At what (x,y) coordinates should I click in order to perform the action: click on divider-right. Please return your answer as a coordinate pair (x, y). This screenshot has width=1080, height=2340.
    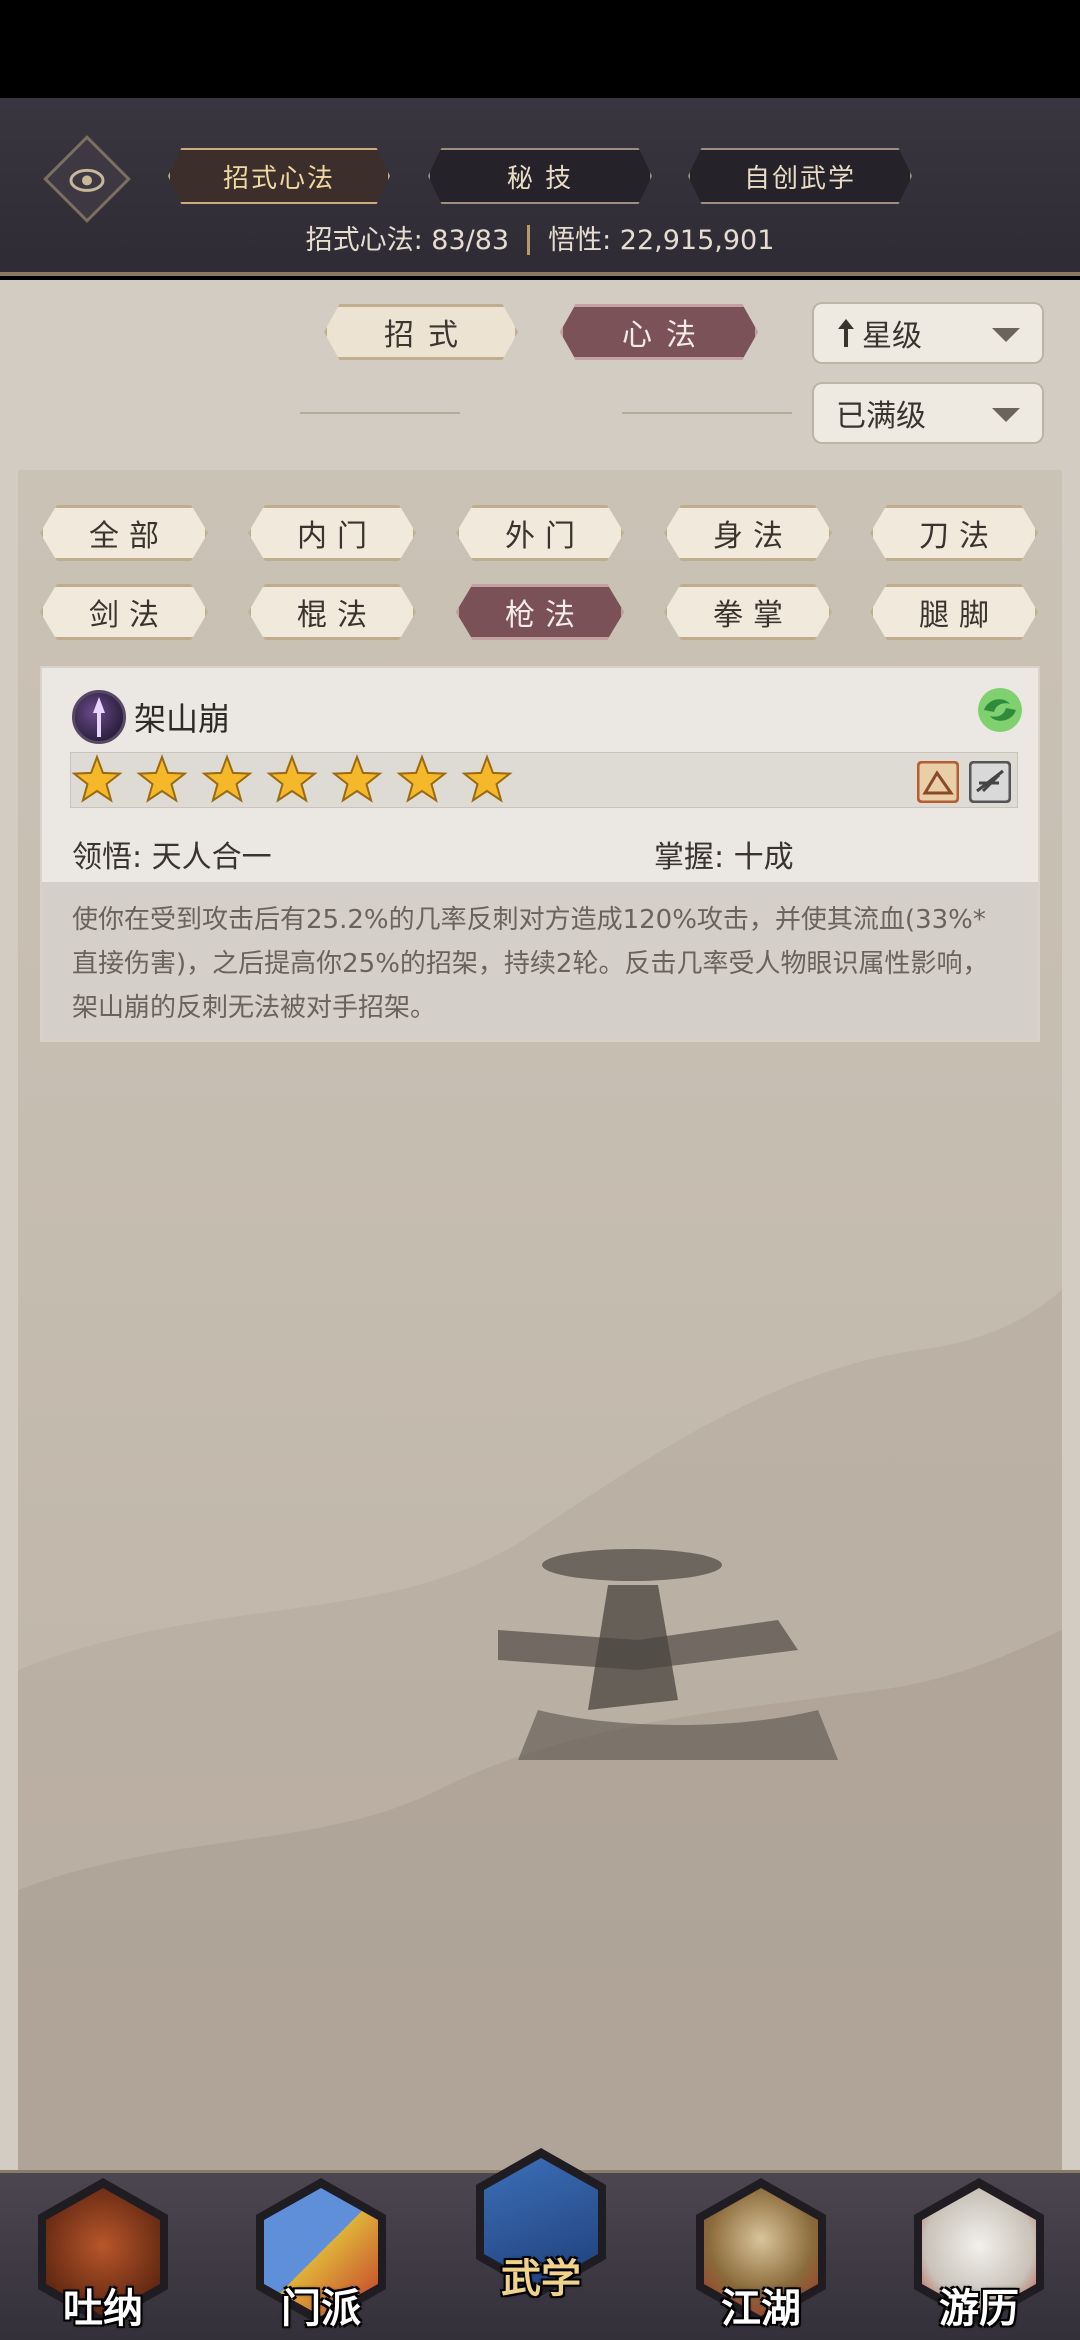
    Looking at the image, I should click on (707, 413).